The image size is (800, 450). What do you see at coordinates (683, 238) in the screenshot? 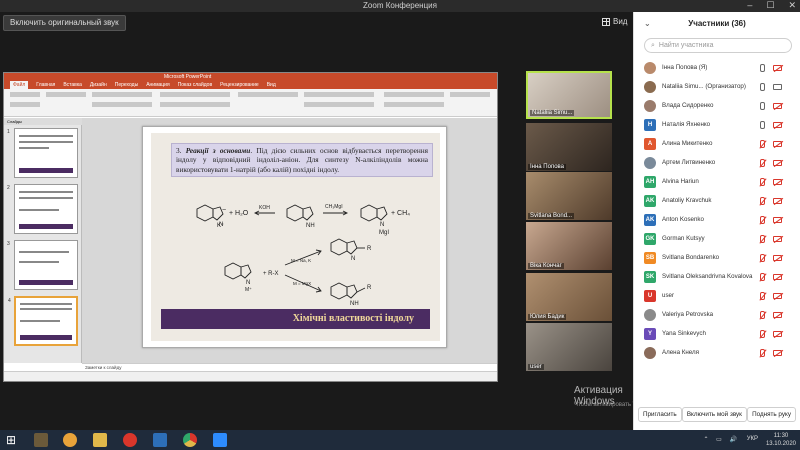
I see `participant-name: Gorman Kutsyy` at bounding box center [683, 238].